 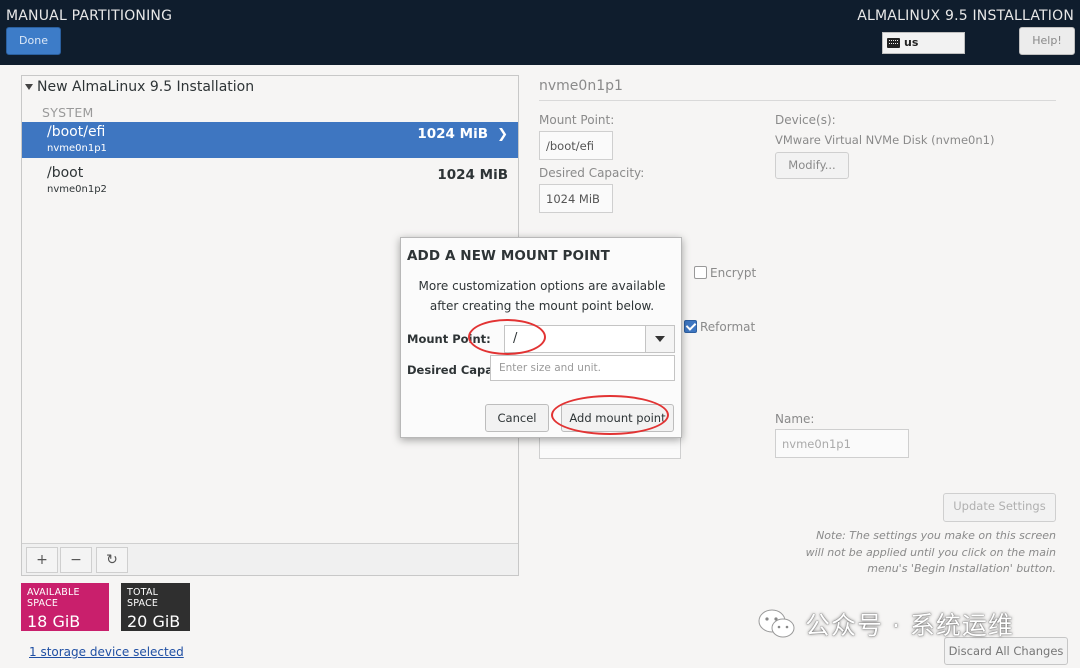 I want to click on partition-device: nvme0n1p2, so click(x=77, y=189).